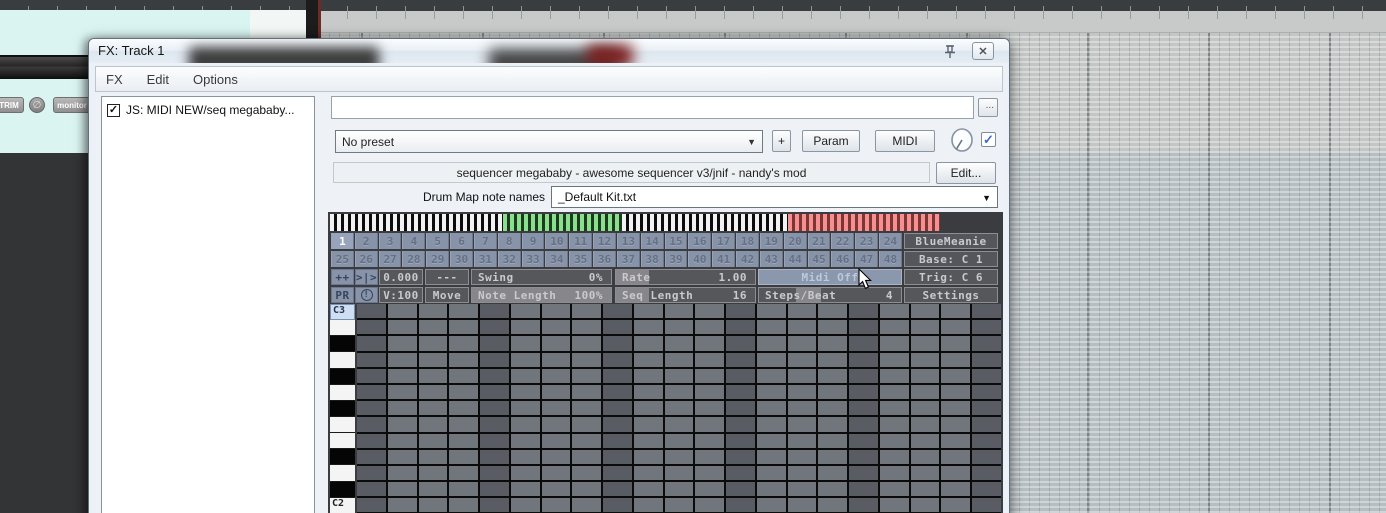  I want to click on fx-name-field, so click(652, 107).